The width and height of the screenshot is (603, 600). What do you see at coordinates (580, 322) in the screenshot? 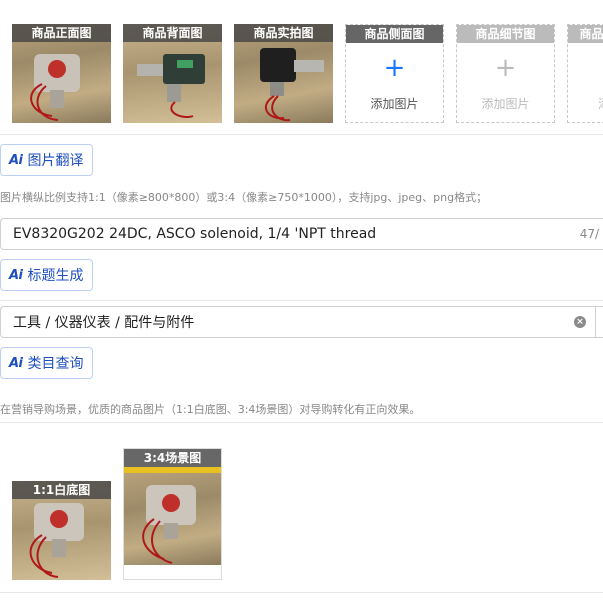
I see `clear-icon: ×` at bounding box center [580, 322].